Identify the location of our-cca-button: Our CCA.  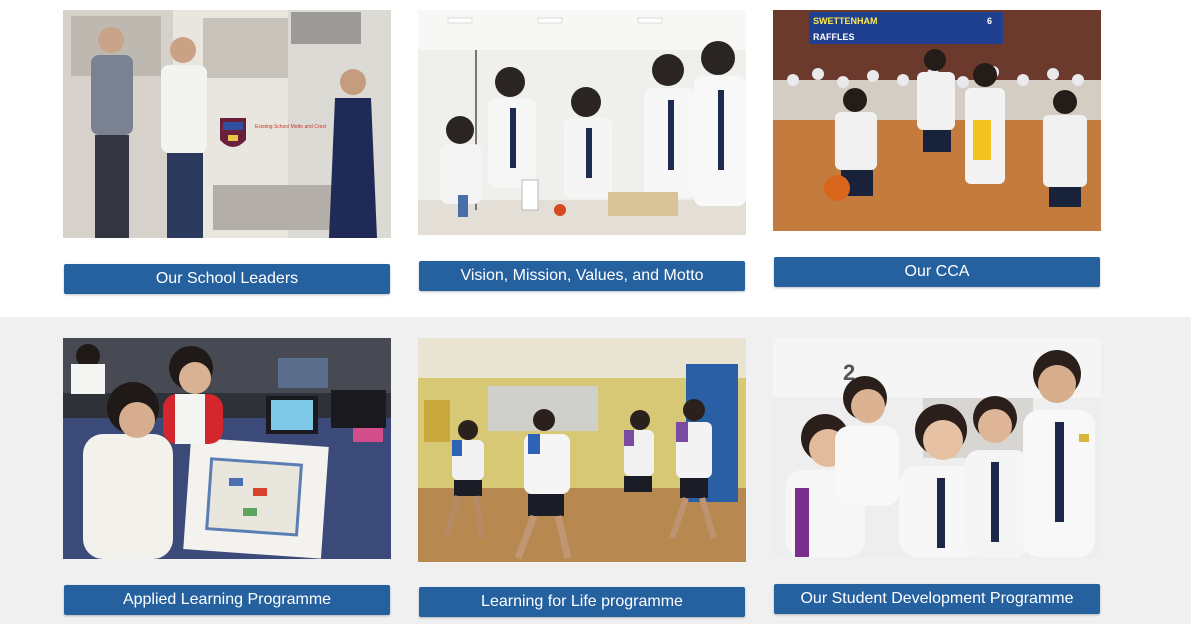
(937, 272).